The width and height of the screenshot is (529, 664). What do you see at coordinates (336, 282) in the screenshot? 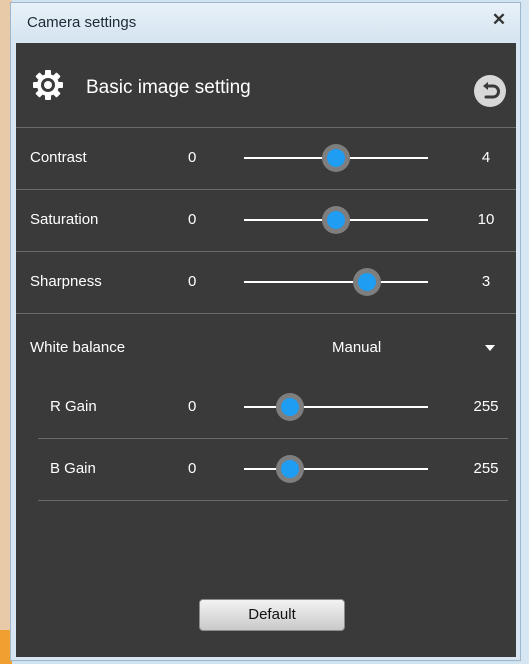
I see `sharpness-slider` at bounding box center [336, 282].